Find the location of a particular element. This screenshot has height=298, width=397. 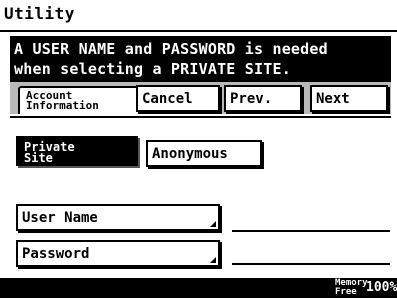

memory-free-label: Memory Free is located at coordinates (351, 288).